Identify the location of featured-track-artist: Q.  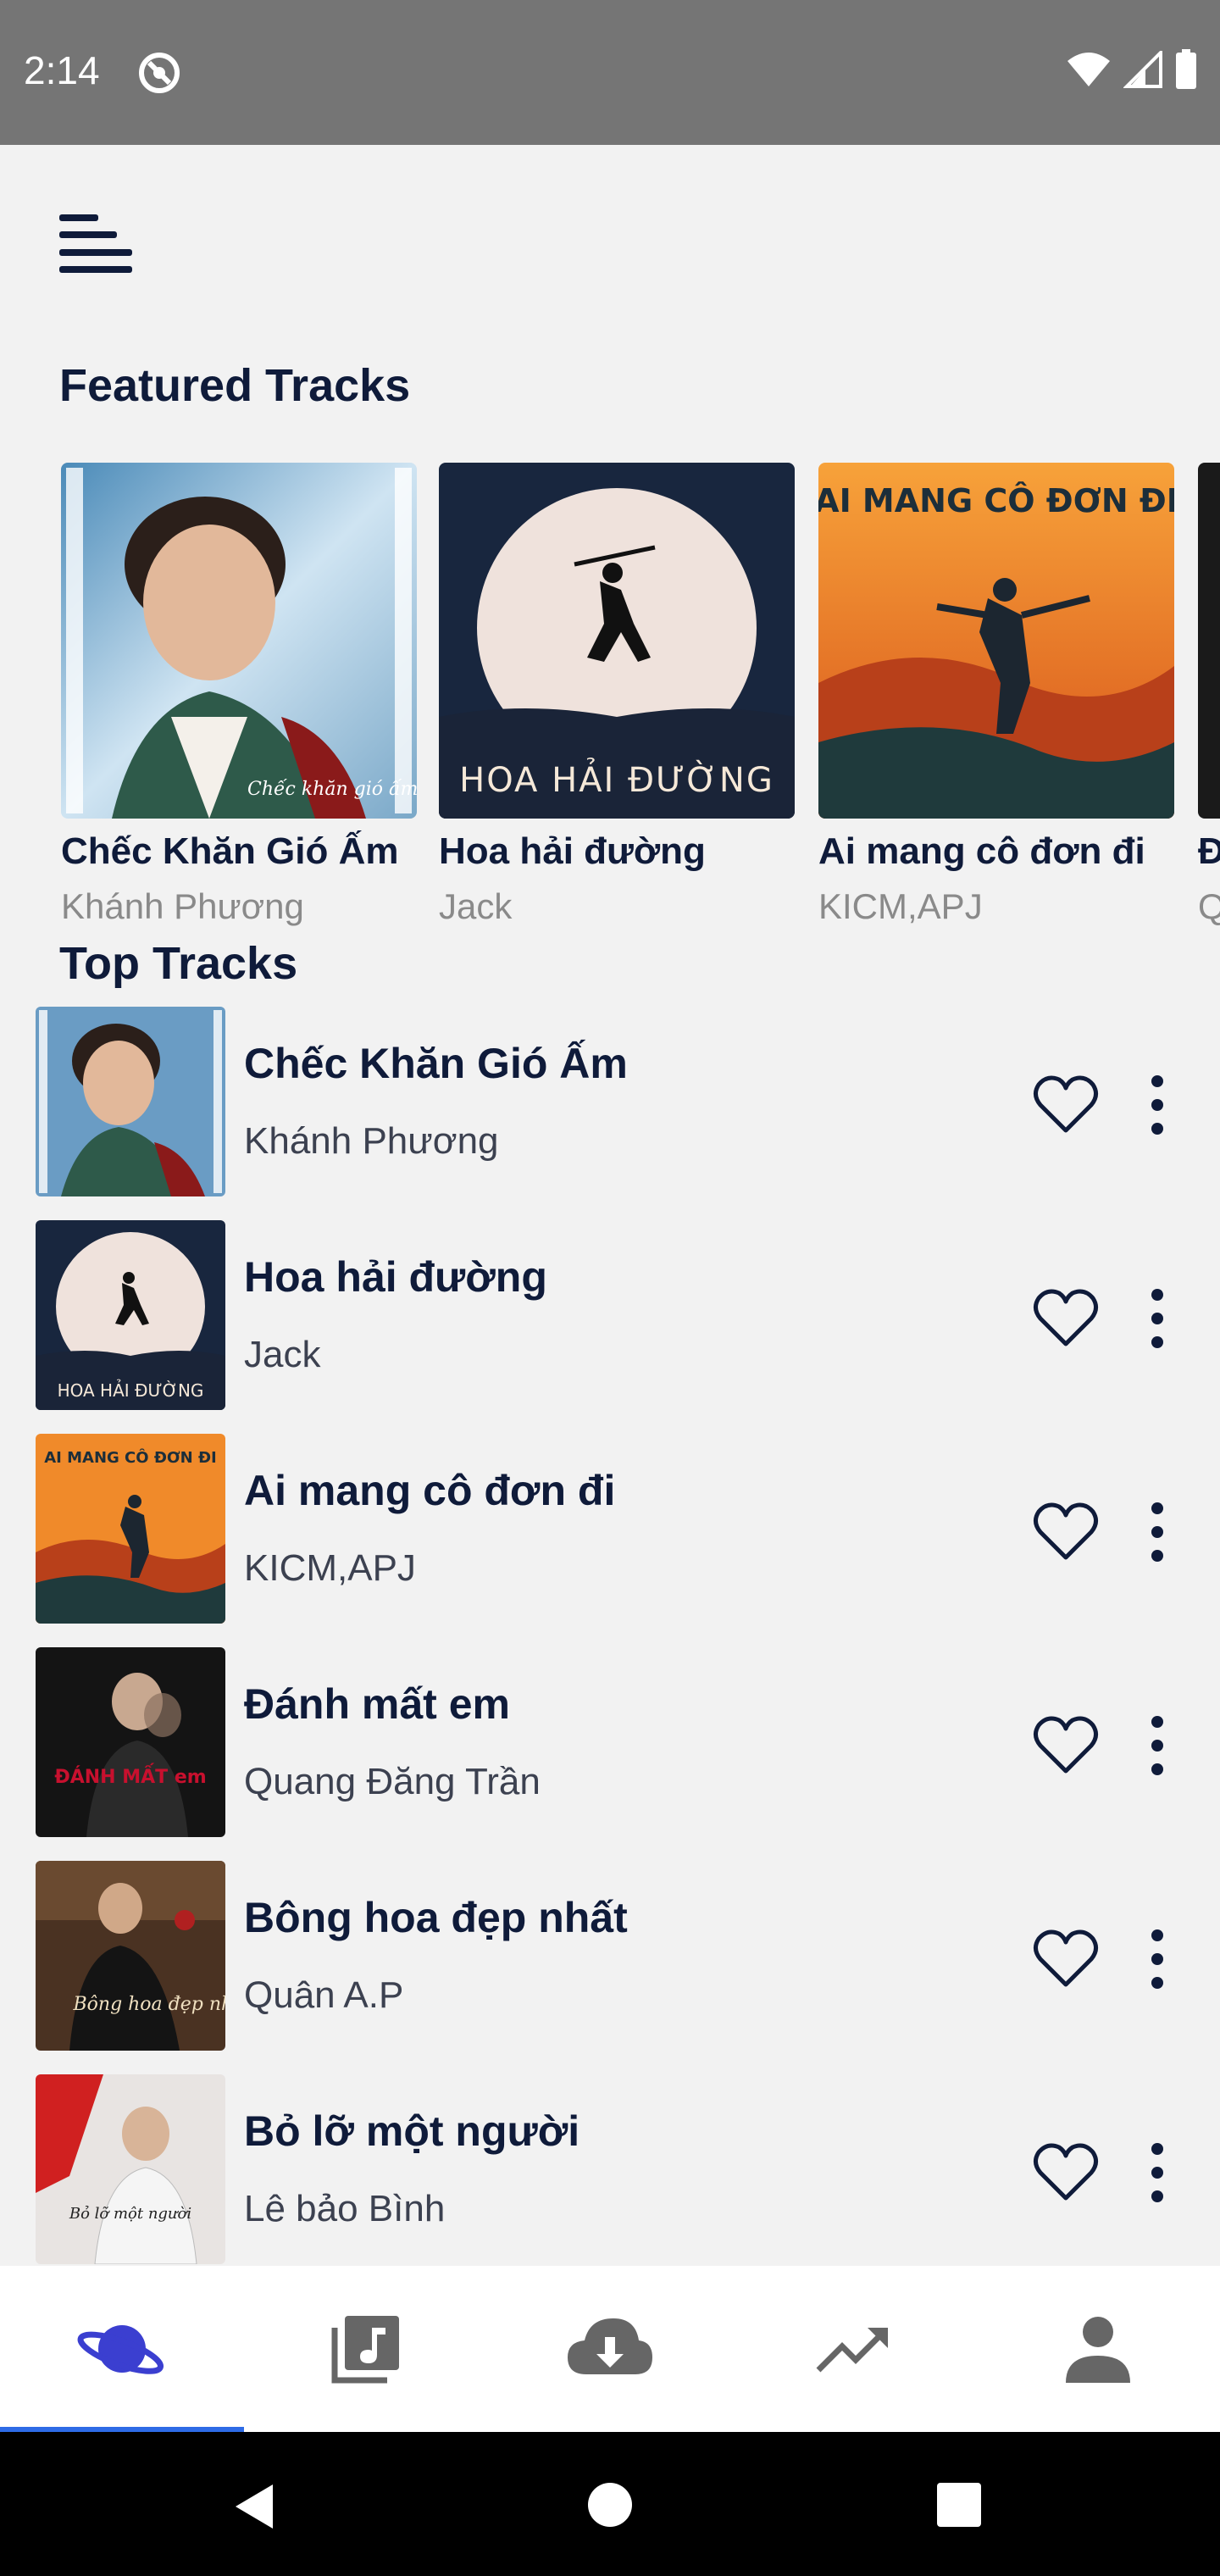
(1209, 906).